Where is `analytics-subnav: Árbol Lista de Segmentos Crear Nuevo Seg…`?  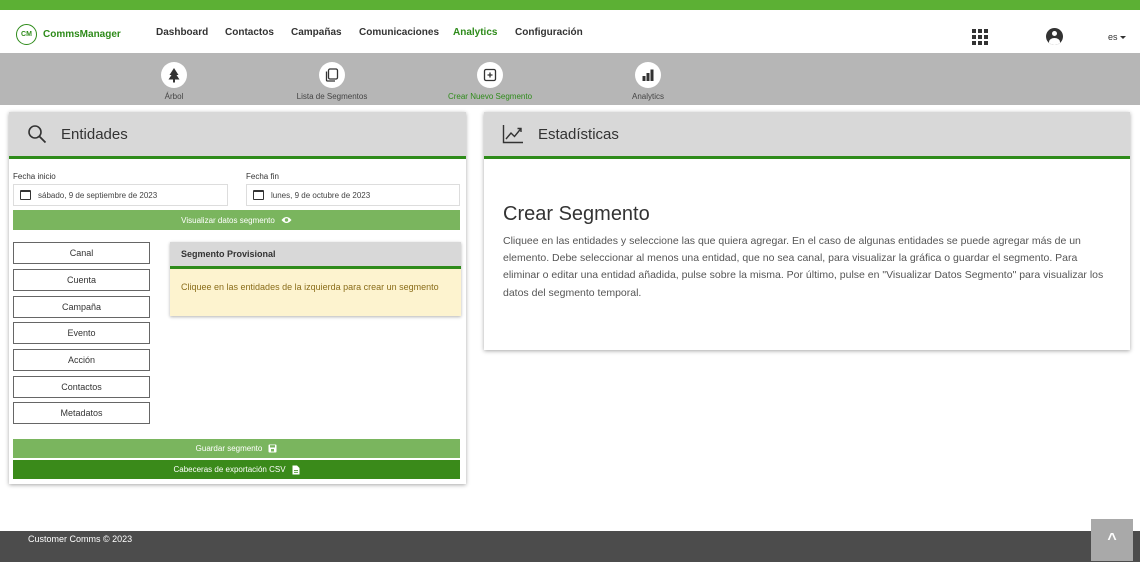
analytics-subnav: Árbol Lista de Segmentos Crear Nuevo Seg… is located at coordinates (570, 79).